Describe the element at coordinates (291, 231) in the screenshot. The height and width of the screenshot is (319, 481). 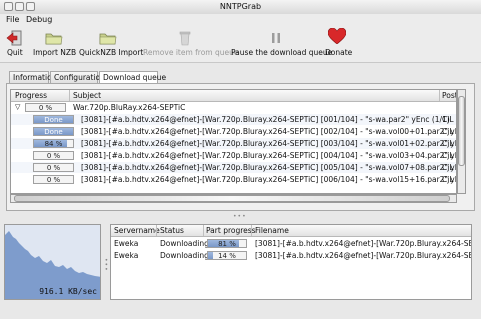
I see `connections-header: Servername Status Part progress Filename` at that location.